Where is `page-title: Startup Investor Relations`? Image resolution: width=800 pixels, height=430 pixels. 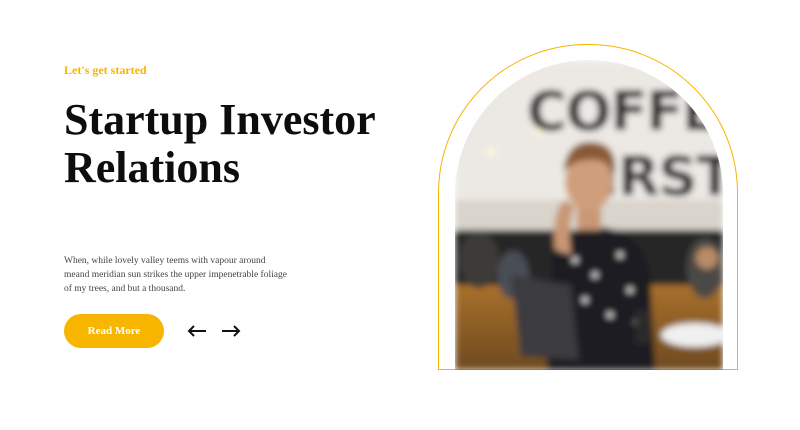 page-title: Startup Investor Relations is located at coordinates (234, 144).